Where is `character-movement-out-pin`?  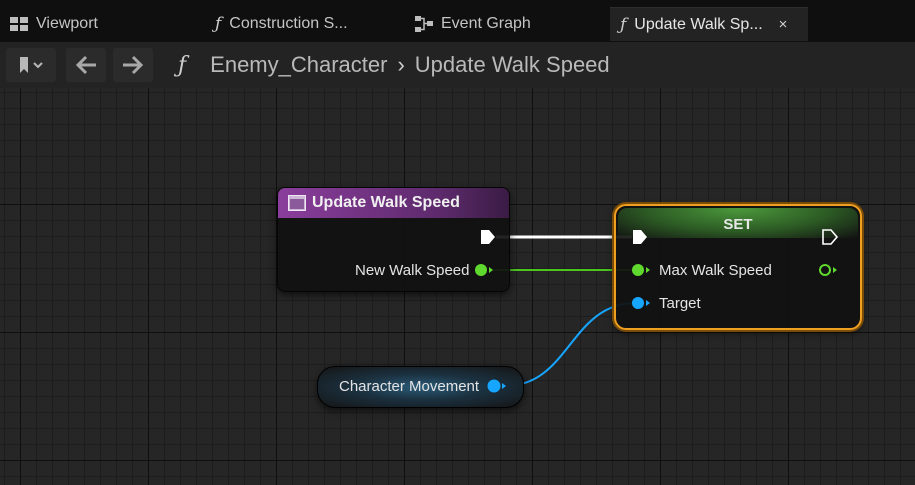
character-movement-out-pin is located at coordinates (496, 386).